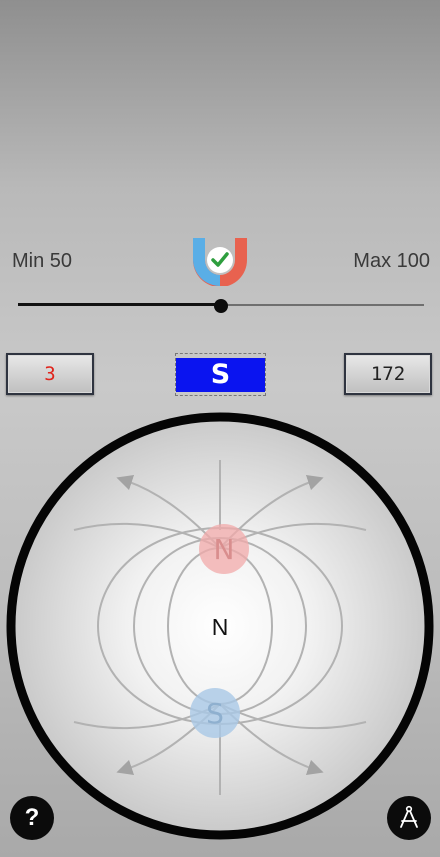  I want to click on calibrate-button, so click(409, 818).